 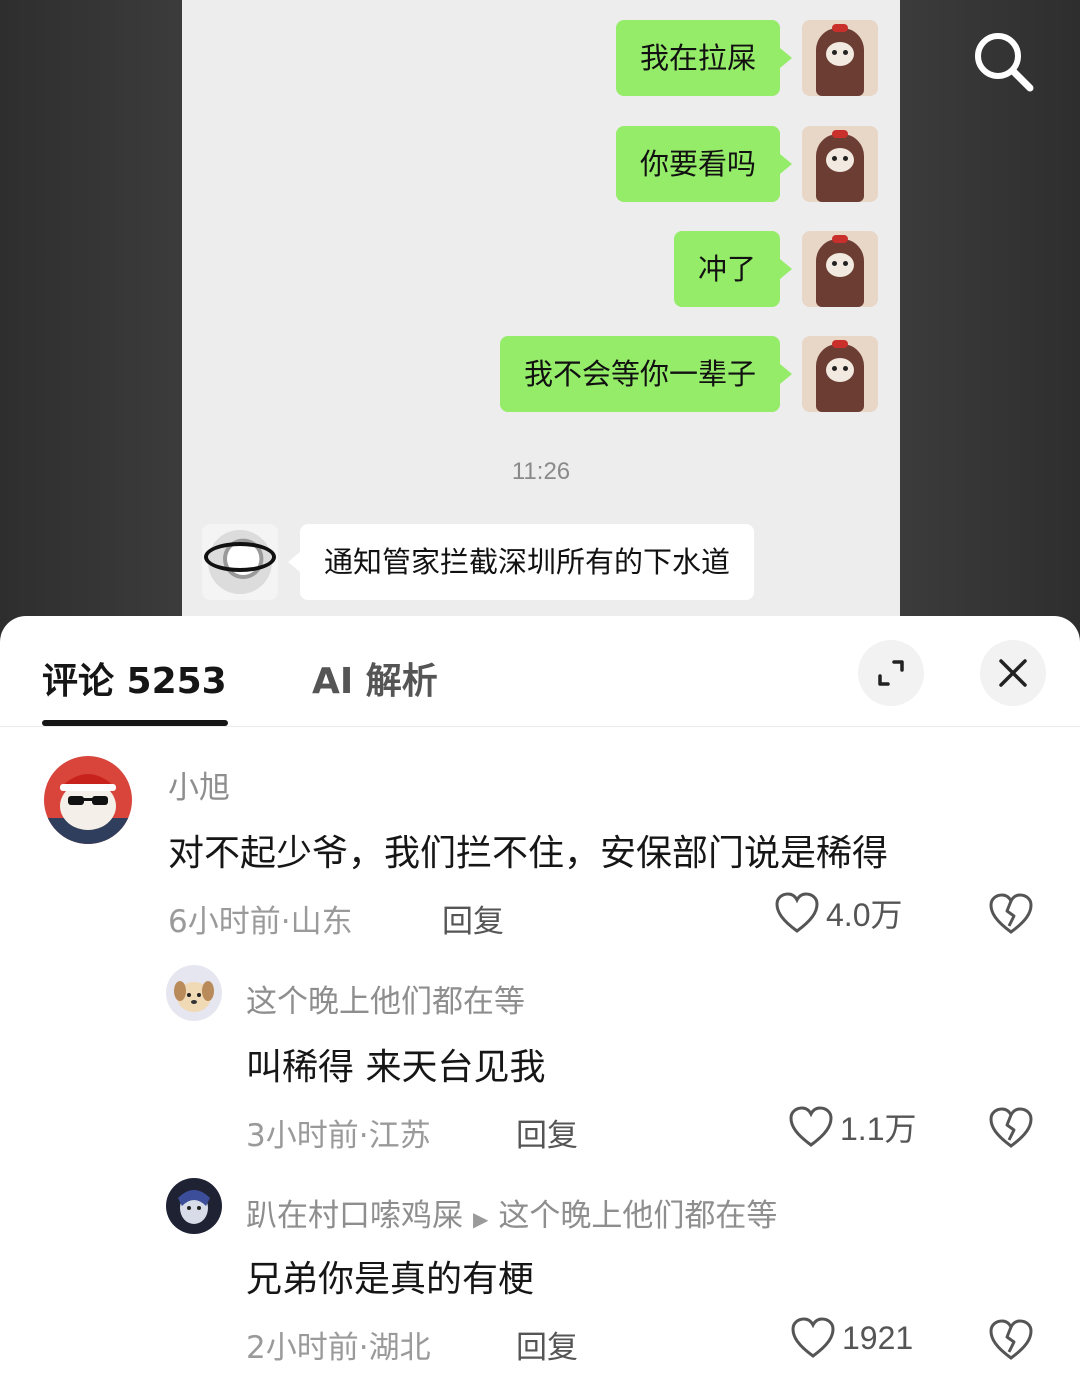 I want to click on search-button, so click(x=1003, y=61).